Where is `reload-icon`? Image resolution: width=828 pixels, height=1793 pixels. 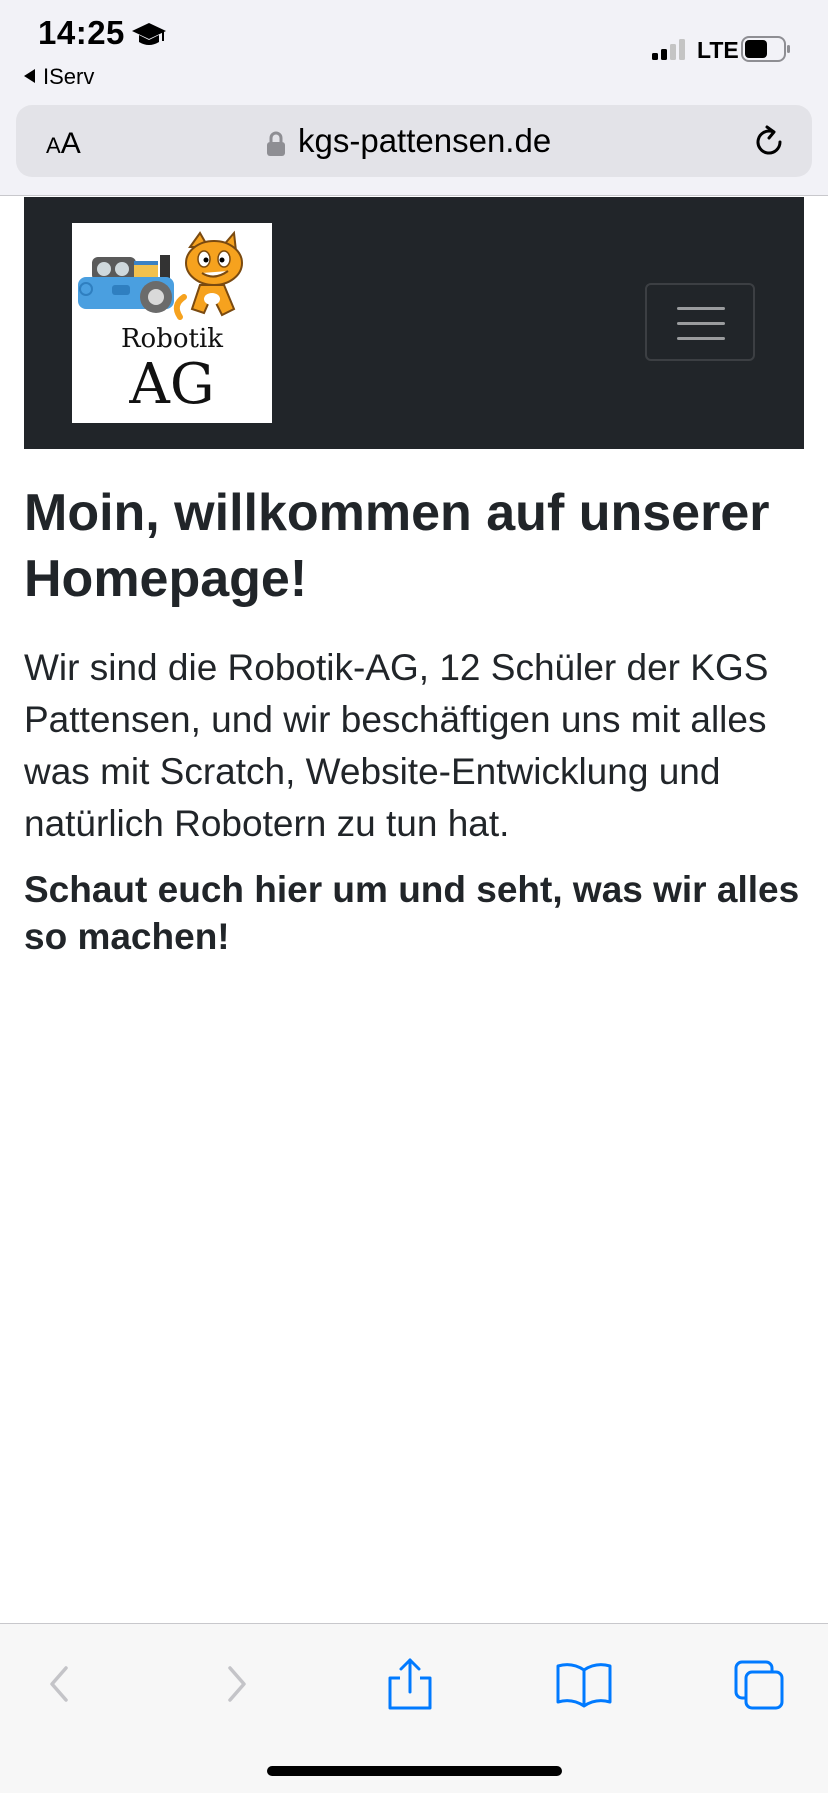
reload-icon is located at coordinates (769, 142).